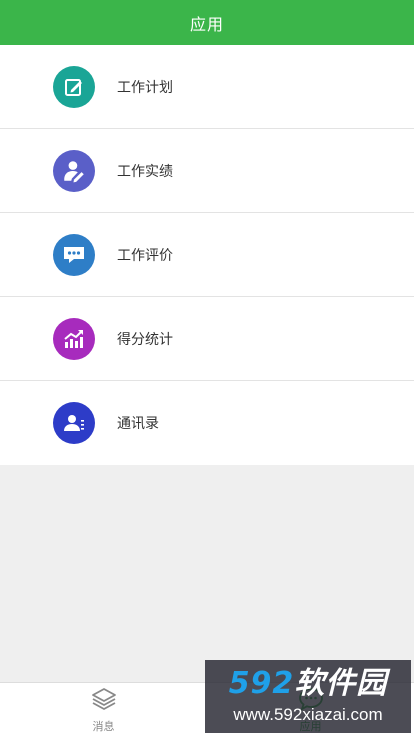 This screenshot has height=736, width=414. I want to click on app-item-label: 工作实绩, so click(145, 171).